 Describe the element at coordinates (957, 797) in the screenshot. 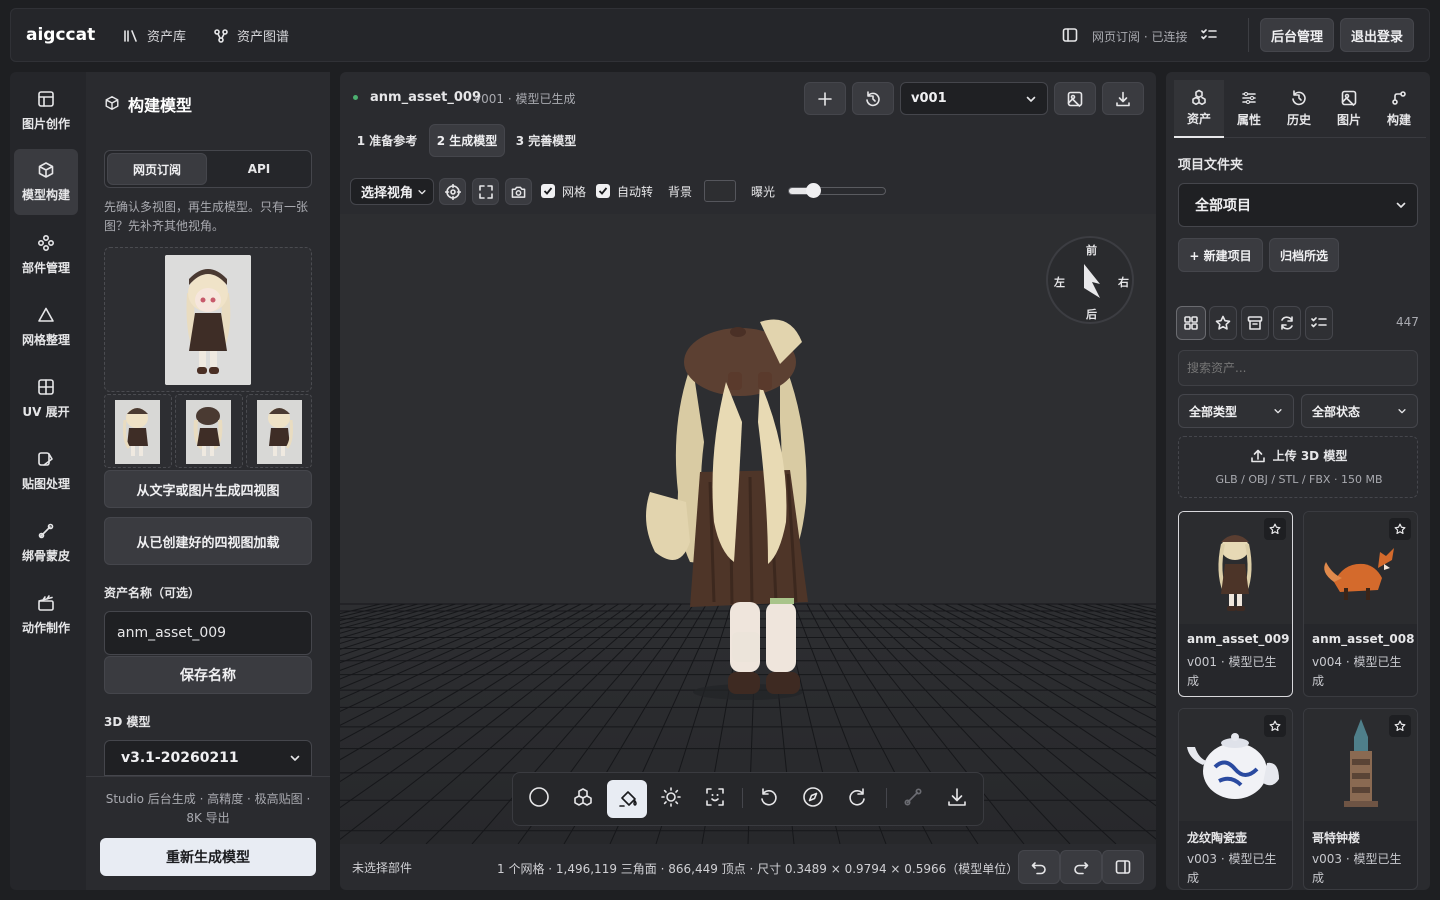

I see `download-model-icon` at that location.